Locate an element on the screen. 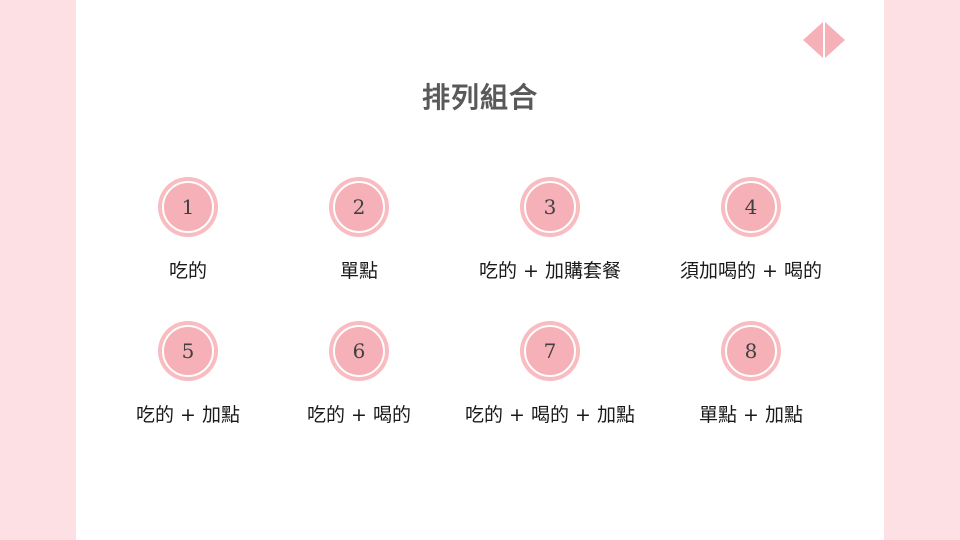  number-badge-label: 8 is located at coordinates (751, 351).